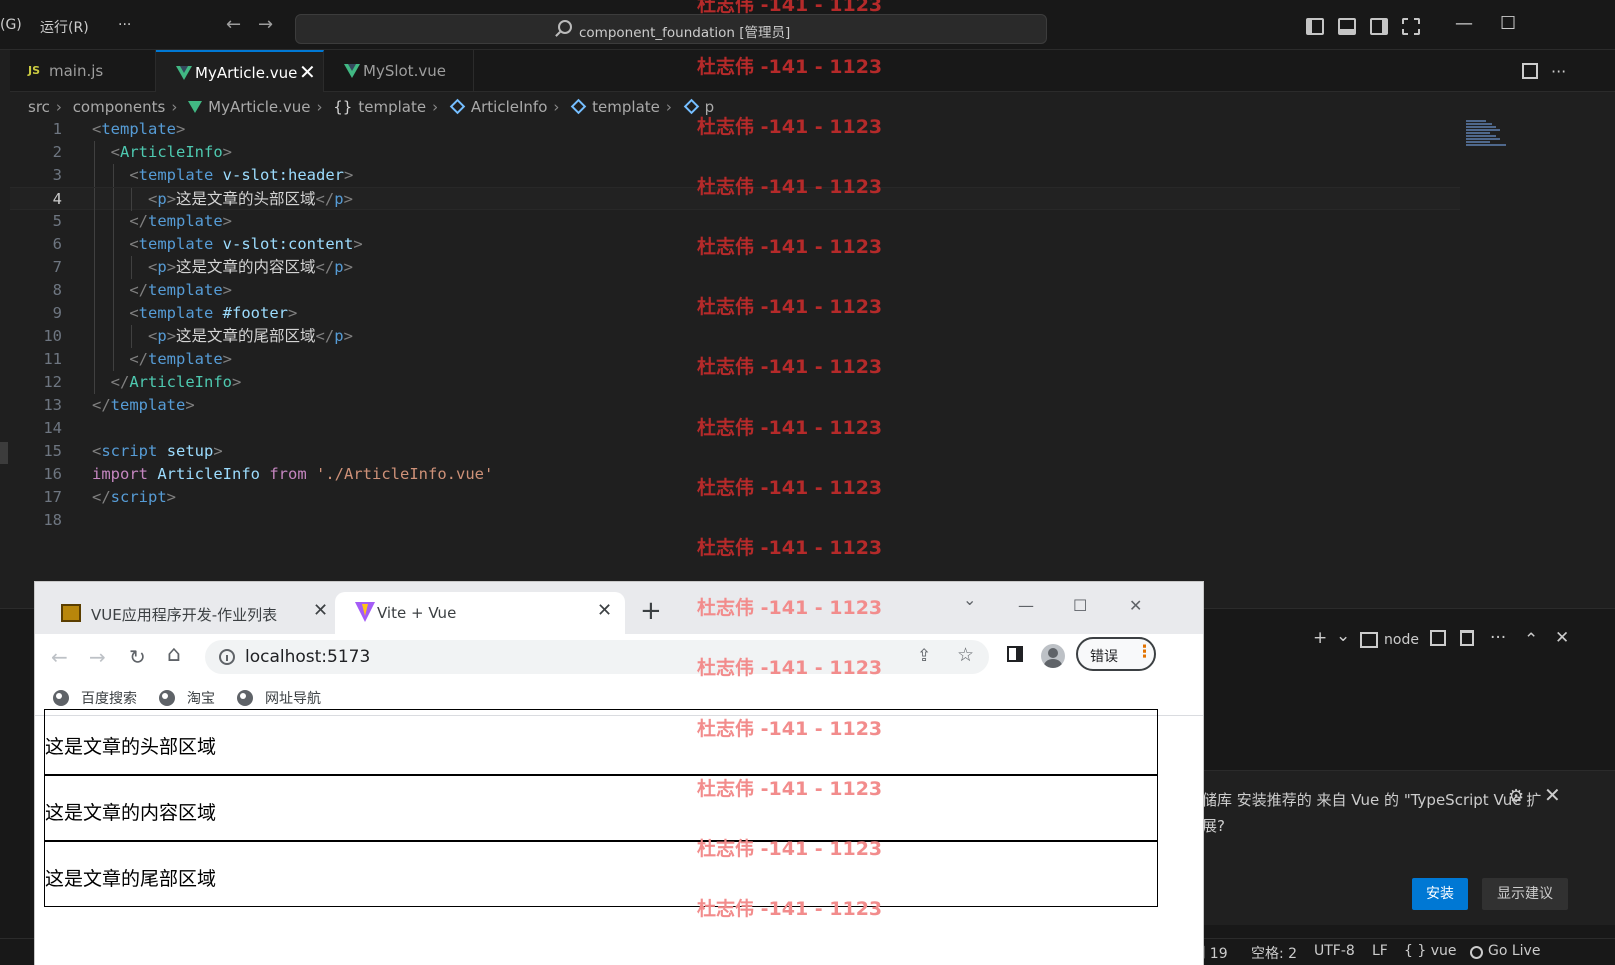 The image size is (1615, 965). What do you see at coordinates (969, 599) in the screenshot?
I see `tab-search-icon: ⌄` at bounding box center [969, 599].